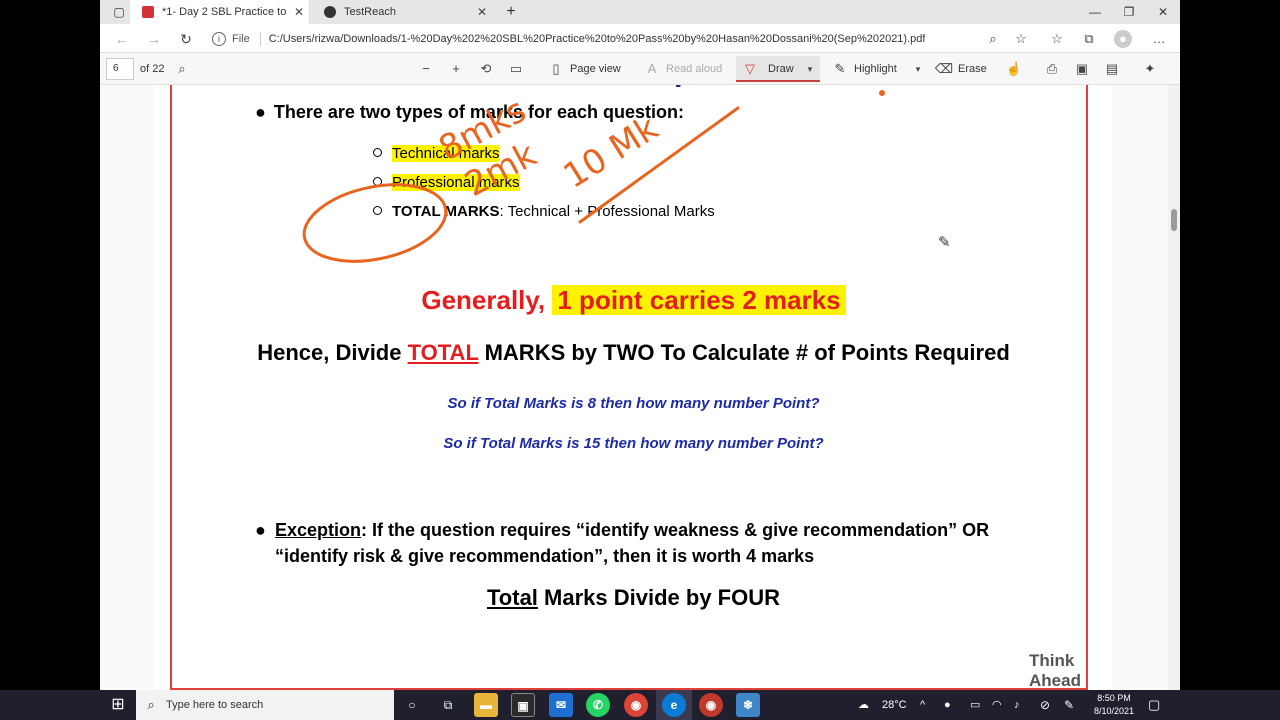  Describe the element at coordinates (1017, 705) in the screenshot. I see `volume-icon: ♪` at that location.